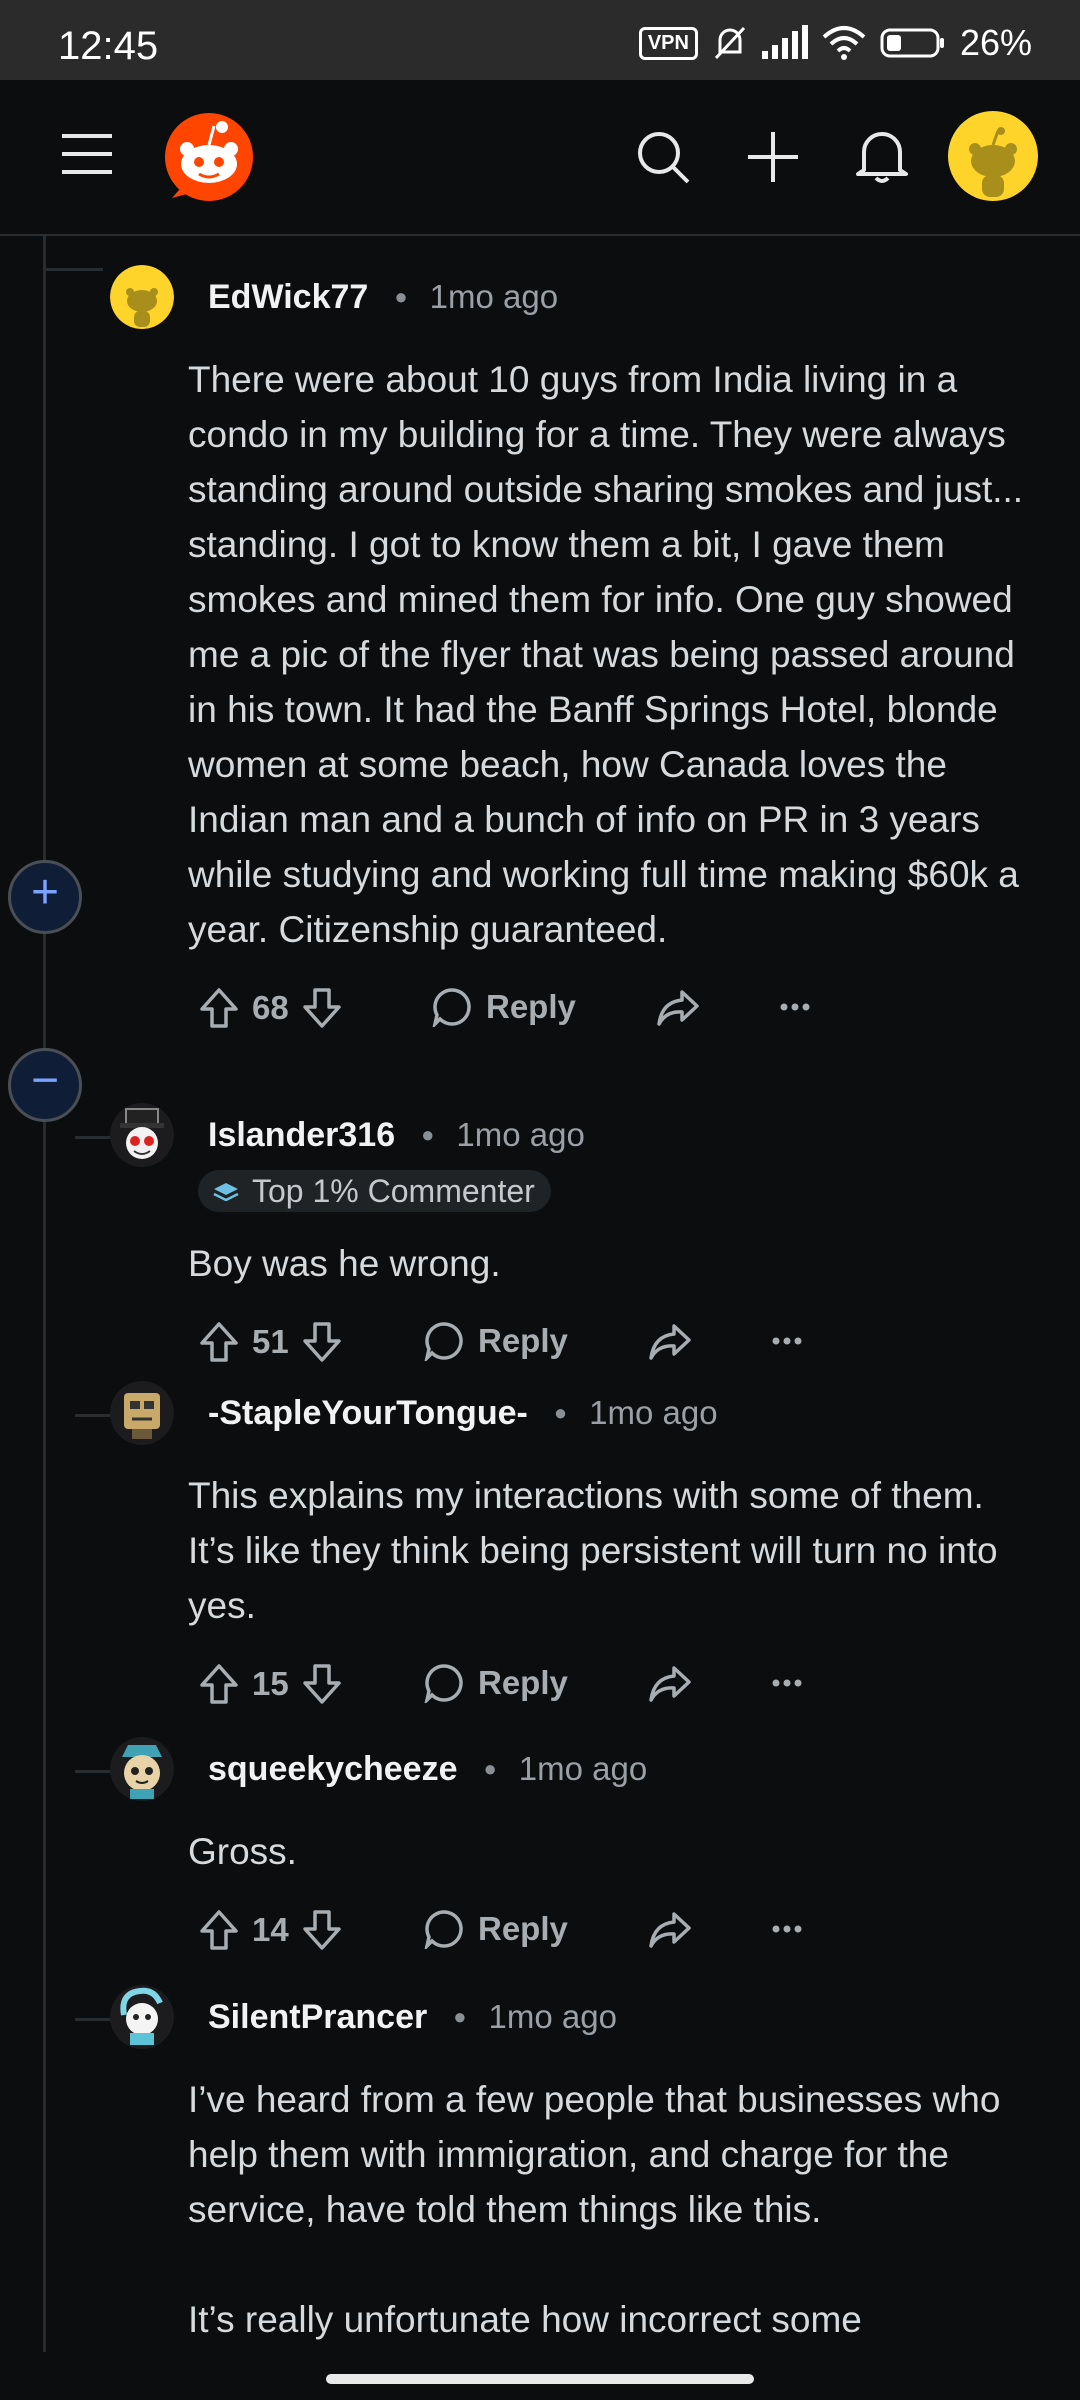 The height and width of the screenshot is (2400, 1080). What do you see at coordinates (44, 1736) in the screenshot?
I see `thread-line-main` at bounding box center [44, 1736].